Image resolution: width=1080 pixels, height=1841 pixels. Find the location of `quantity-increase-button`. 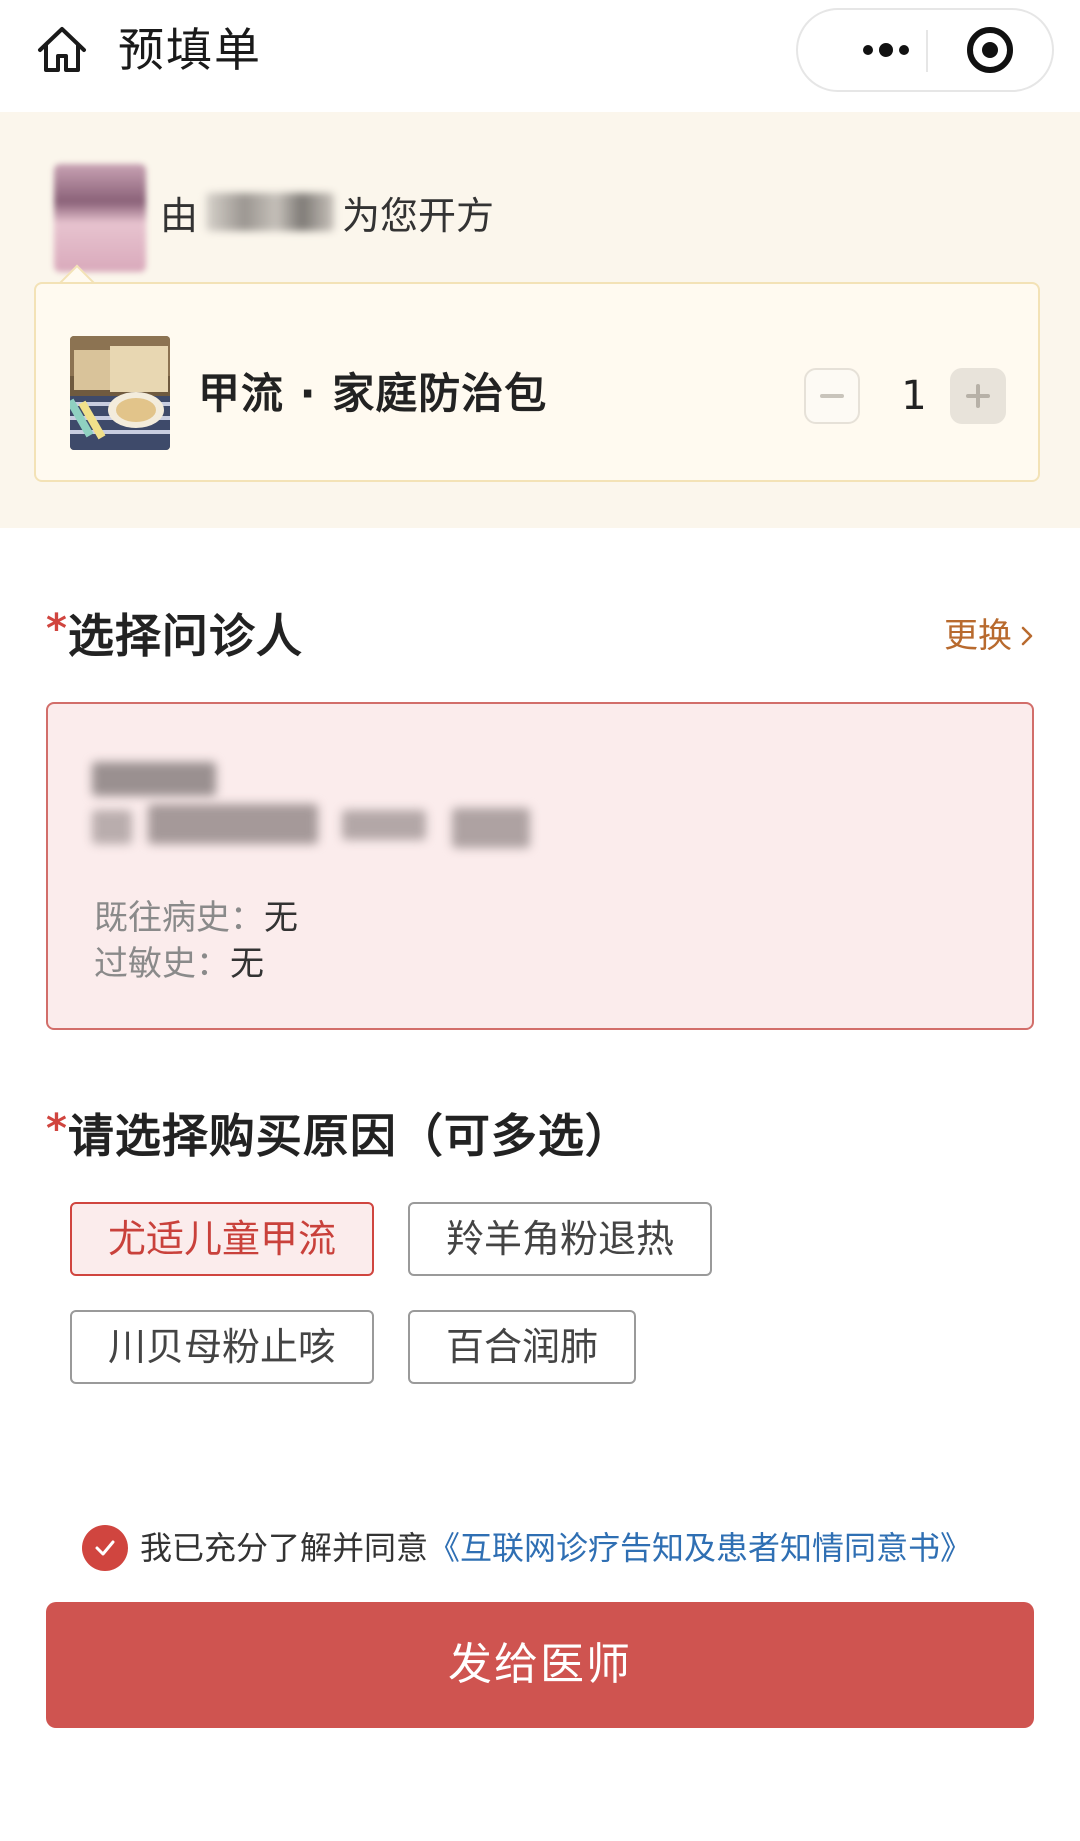

quantity-increase-button is located at coordinates (978, 396).